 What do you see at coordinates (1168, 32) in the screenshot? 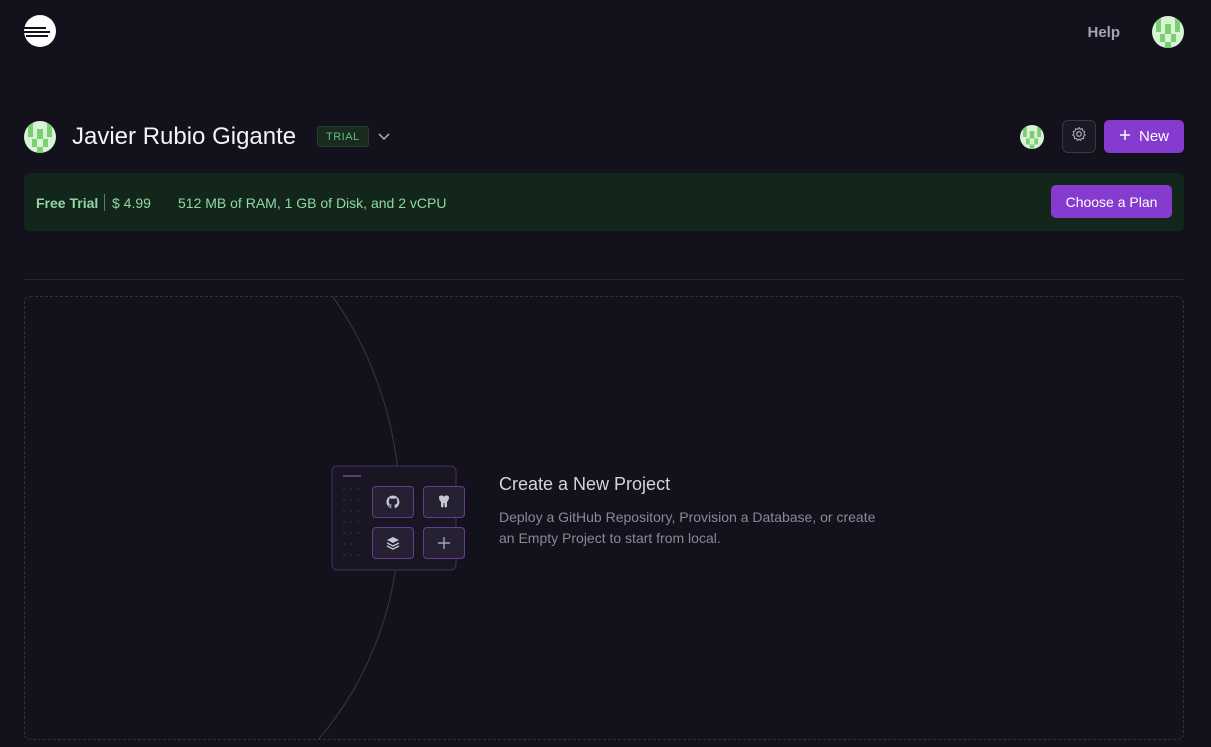
I see `user-avatar-icon` at bounding box center [1168, 32].